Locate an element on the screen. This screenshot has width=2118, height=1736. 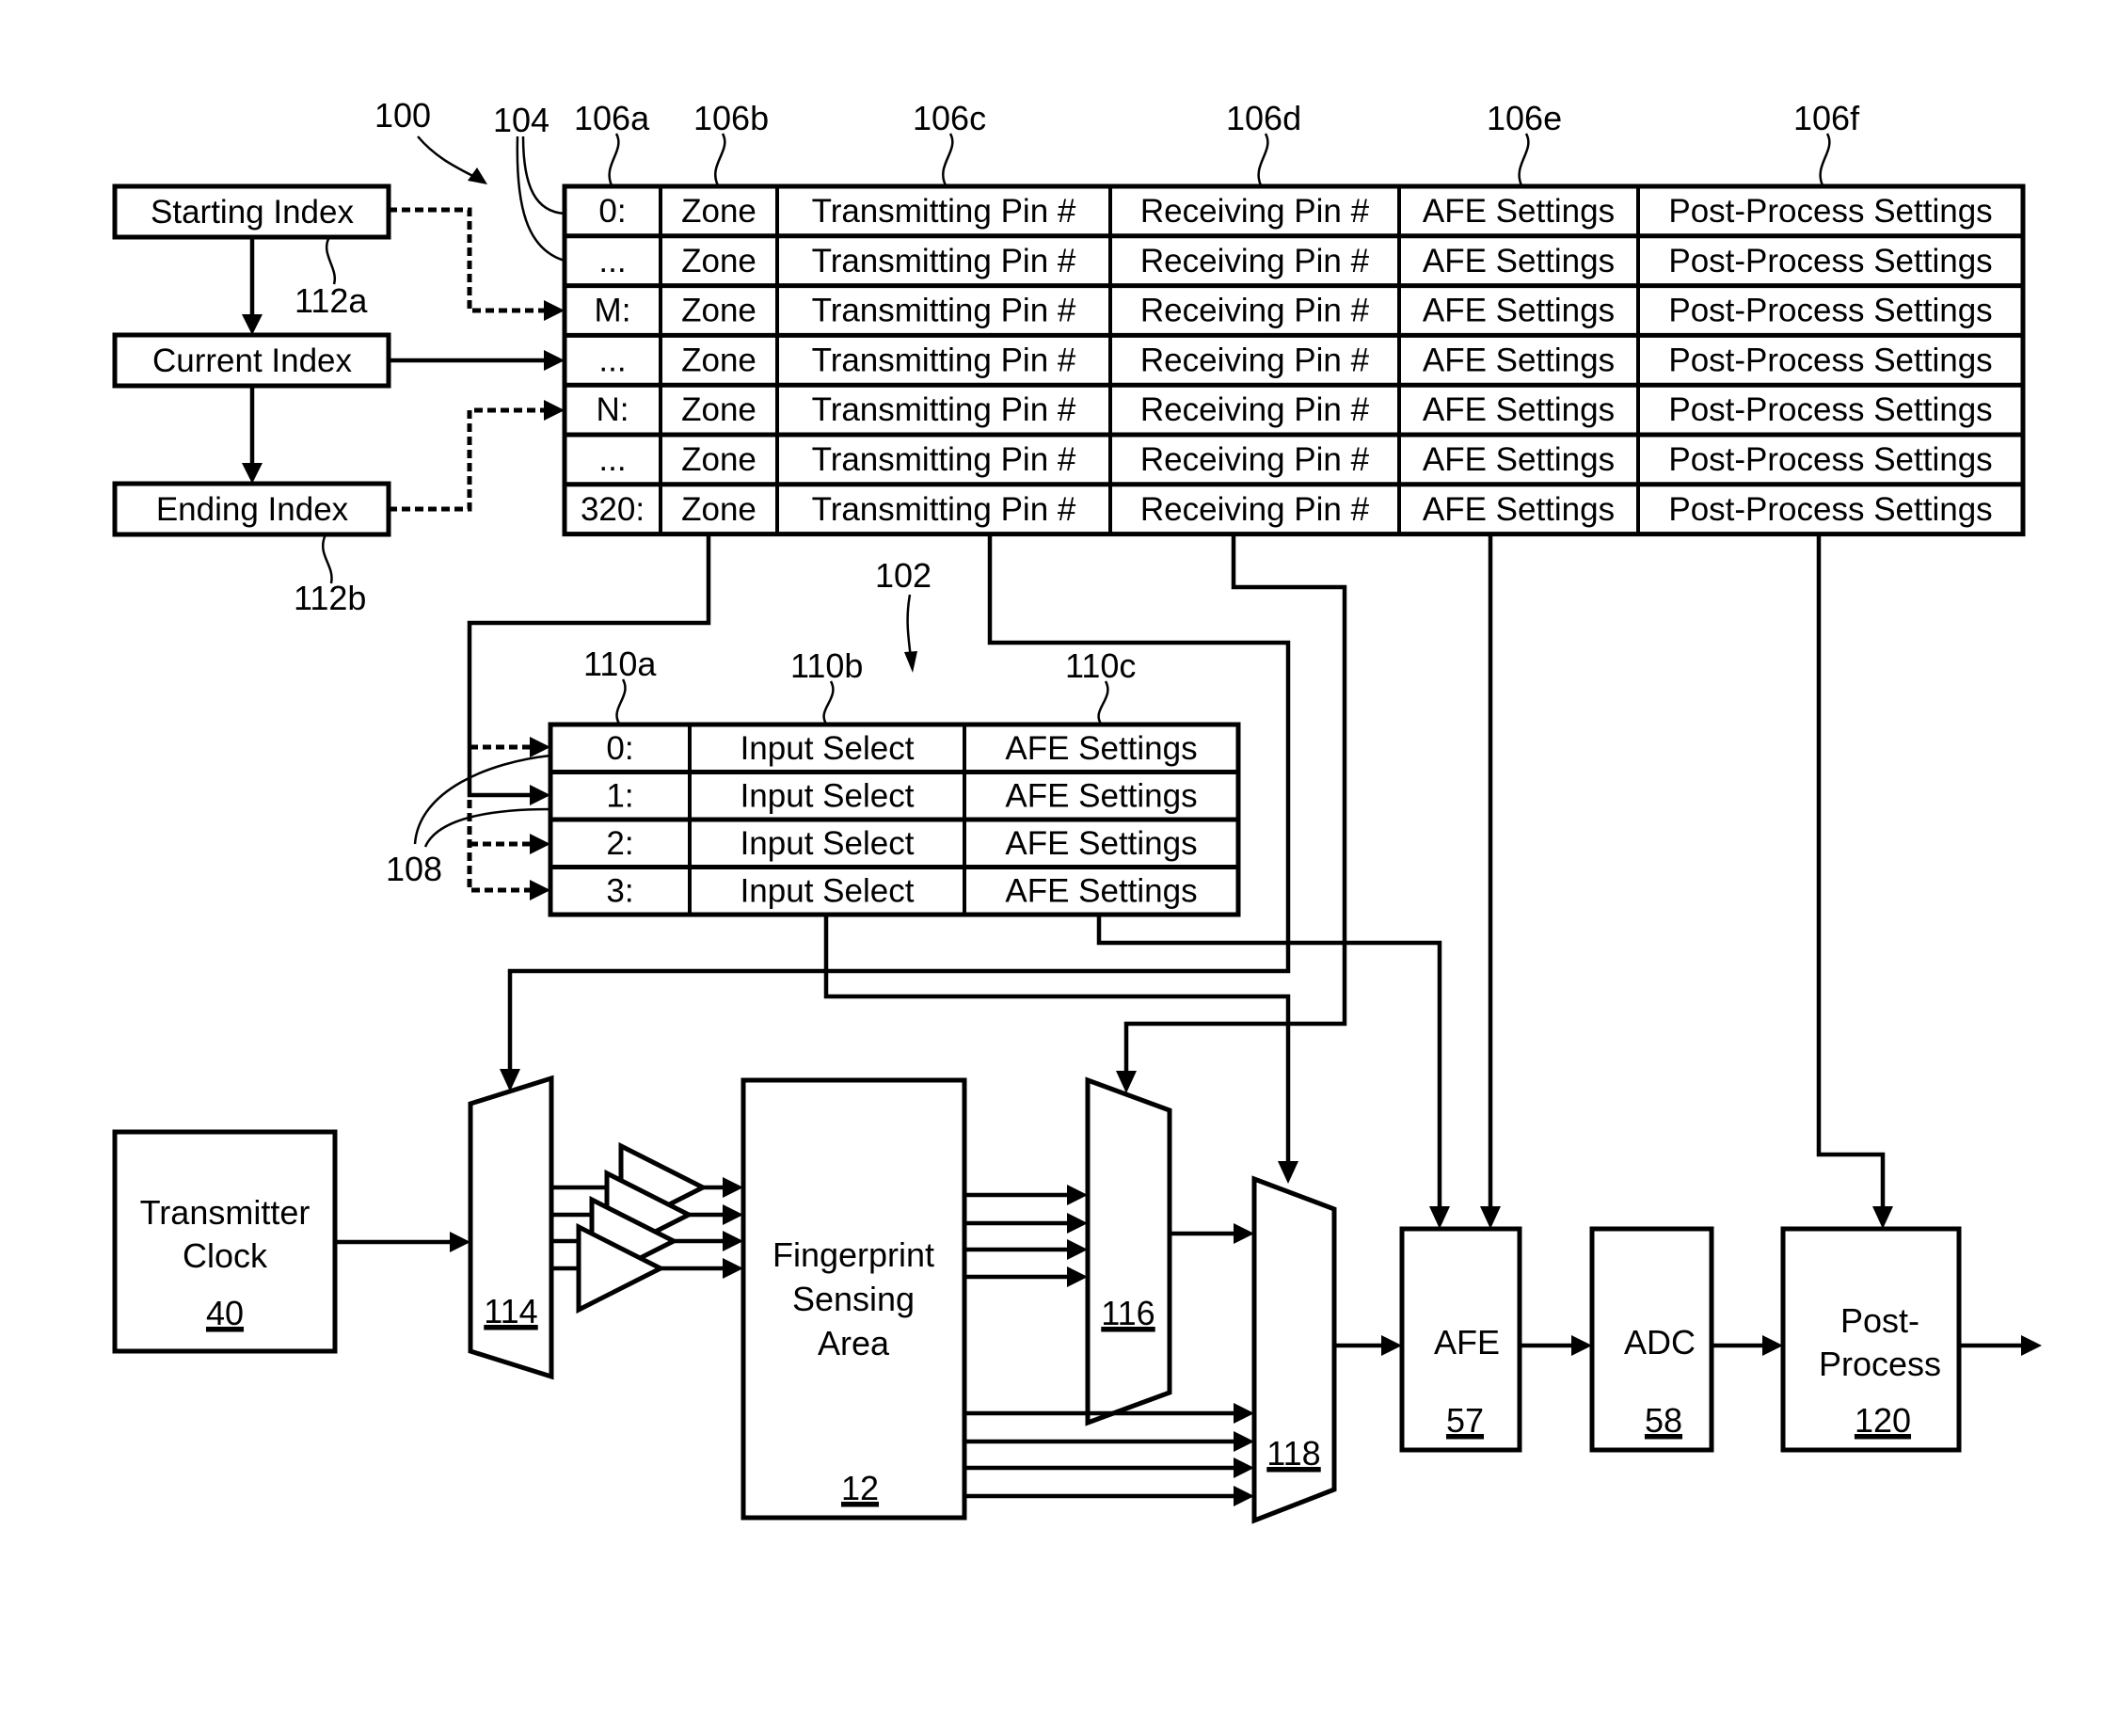
sensing-line3: Area is located at coordinates (854, 1343).